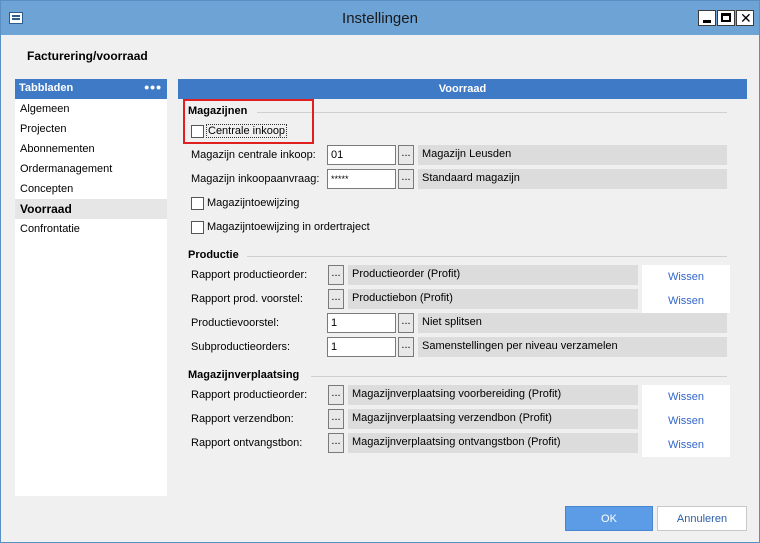 This screenshot has height=543, width=760. Describe the element at coordinates (288, 227) in the screenshot. I see `magazijntoewijzing-ordertraject-label: Magazijntoewijzing in ordertraject` at that location.